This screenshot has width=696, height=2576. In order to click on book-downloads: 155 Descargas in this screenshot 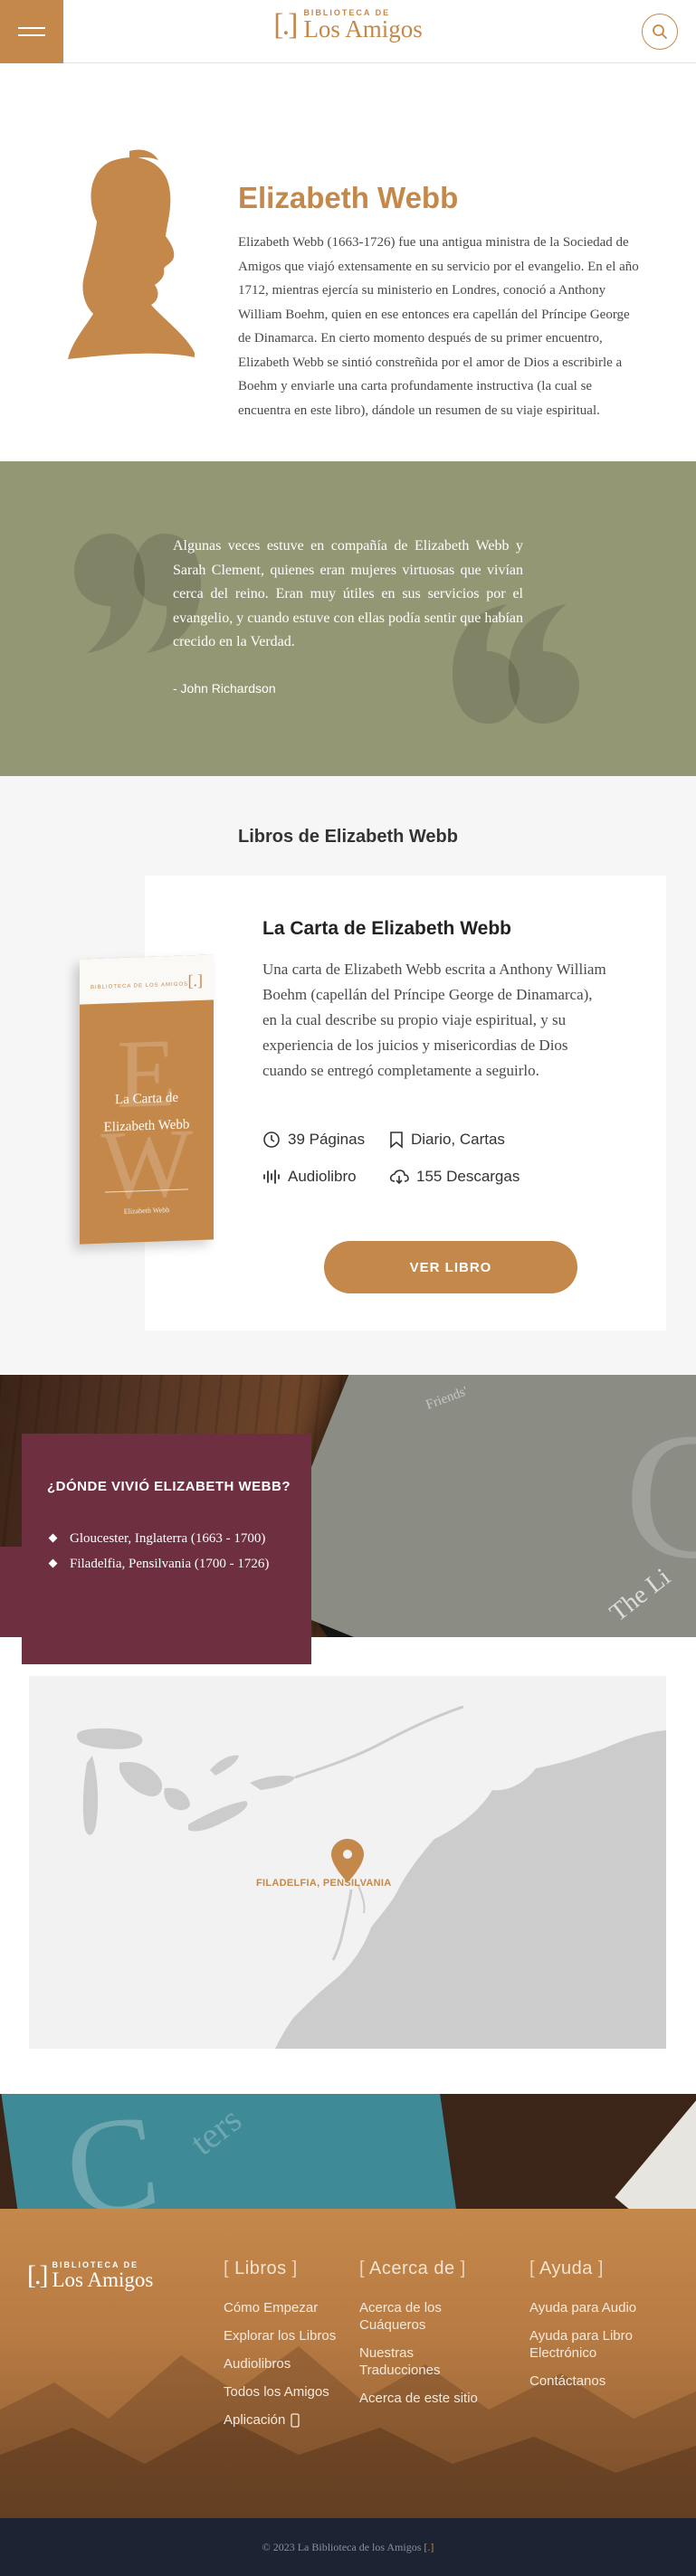, I will do `click(454, 1177)`.